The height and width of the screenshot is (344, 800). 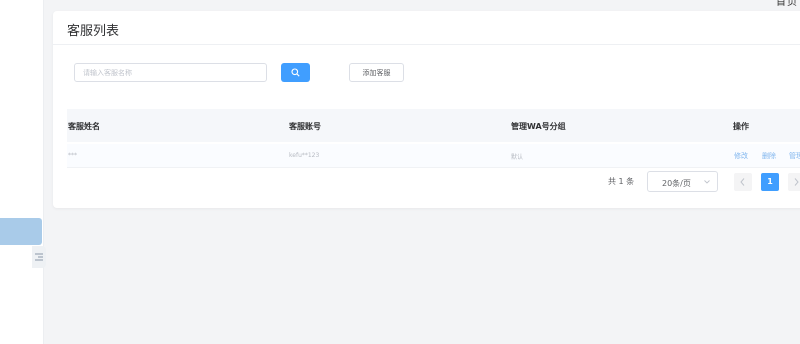 I want to click on page-number-current: 1, so click(x=770, y=182).